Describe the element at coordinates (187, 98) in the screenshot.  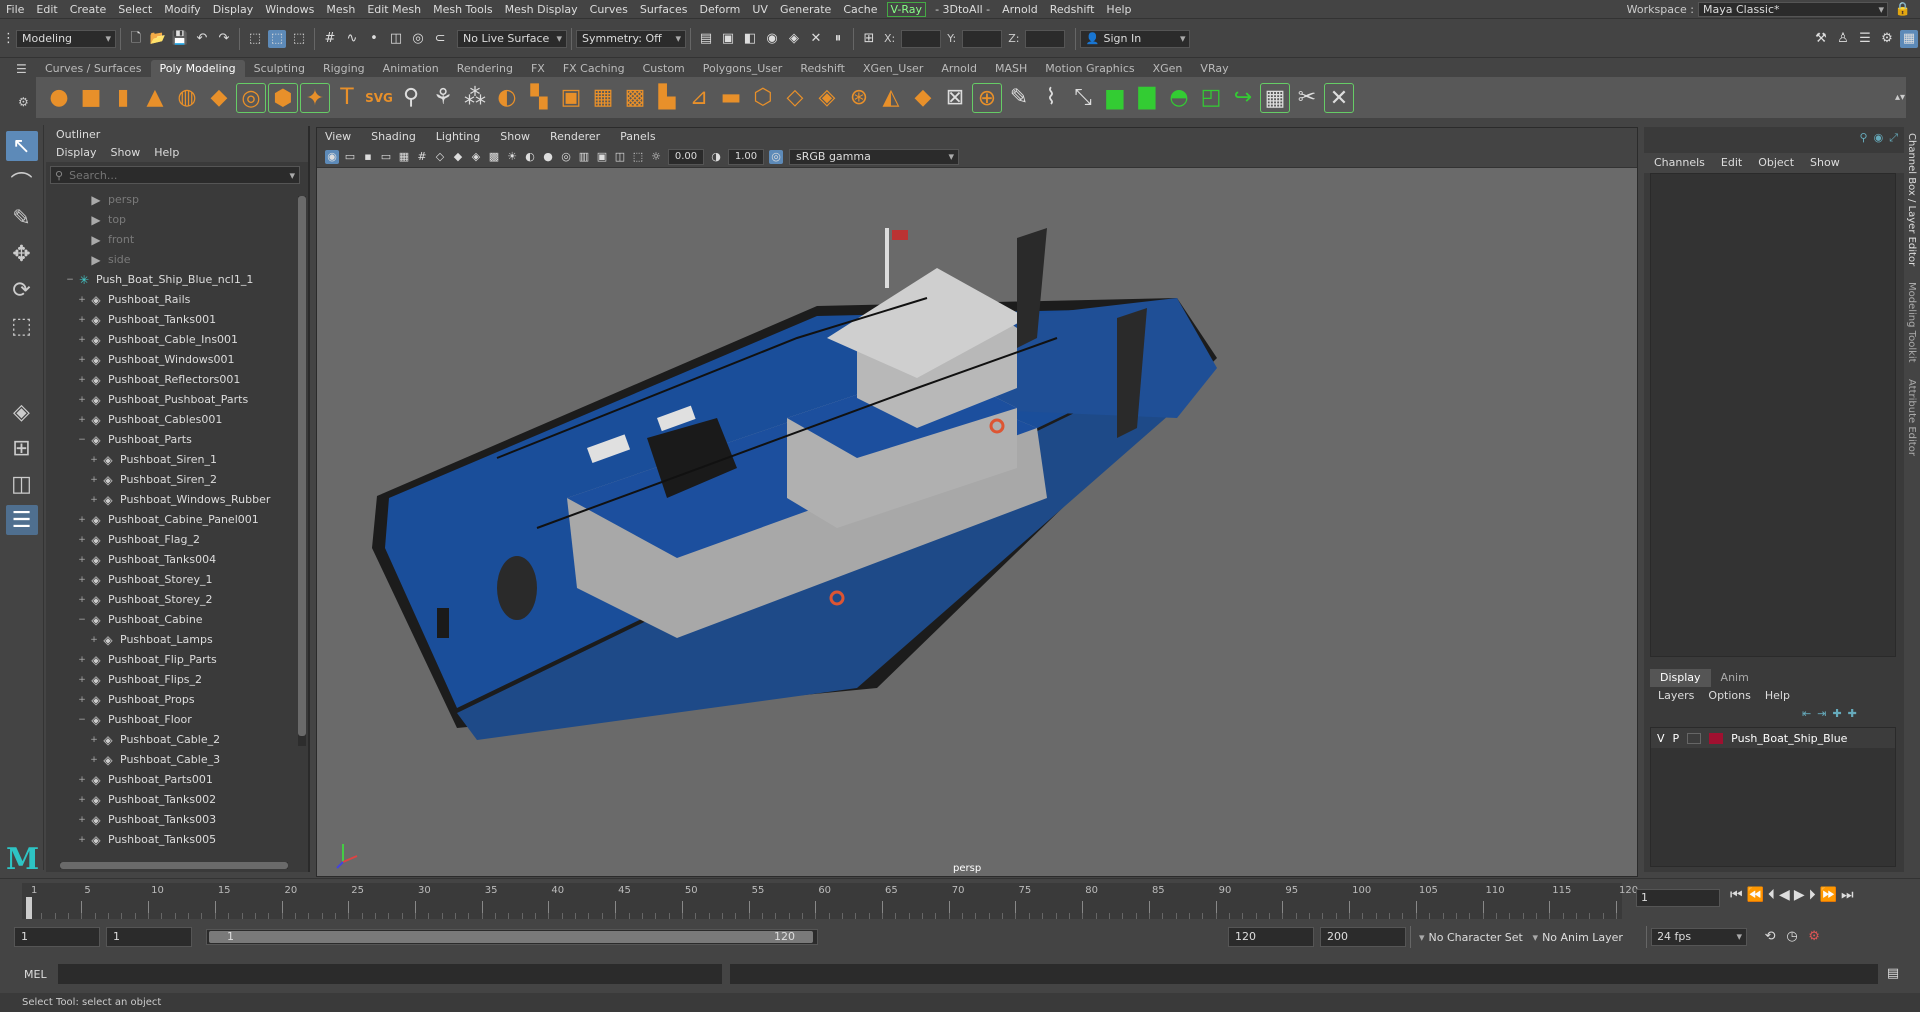
I see `poly-torus-icon: ◍` at that location.